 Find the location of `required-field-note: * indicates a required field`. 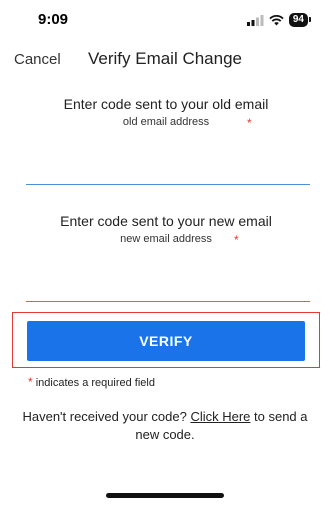

required-field-note: * indicates a required field is located at coordinates (91, 382).